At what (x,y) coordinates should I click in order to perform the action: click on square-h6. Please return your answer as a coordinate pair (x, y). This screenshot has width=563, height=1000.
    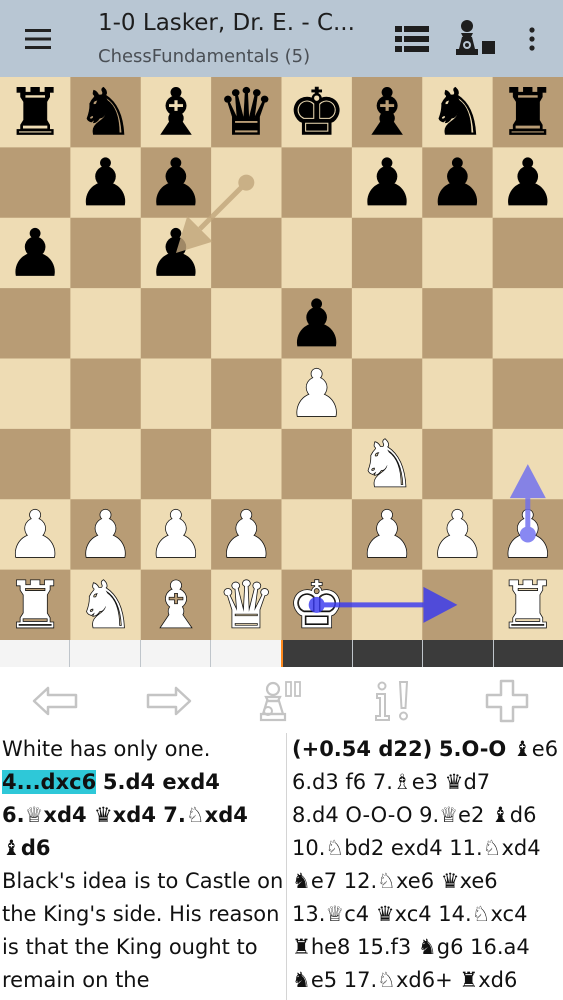
    Looking at the image, I should click on (527, 253).